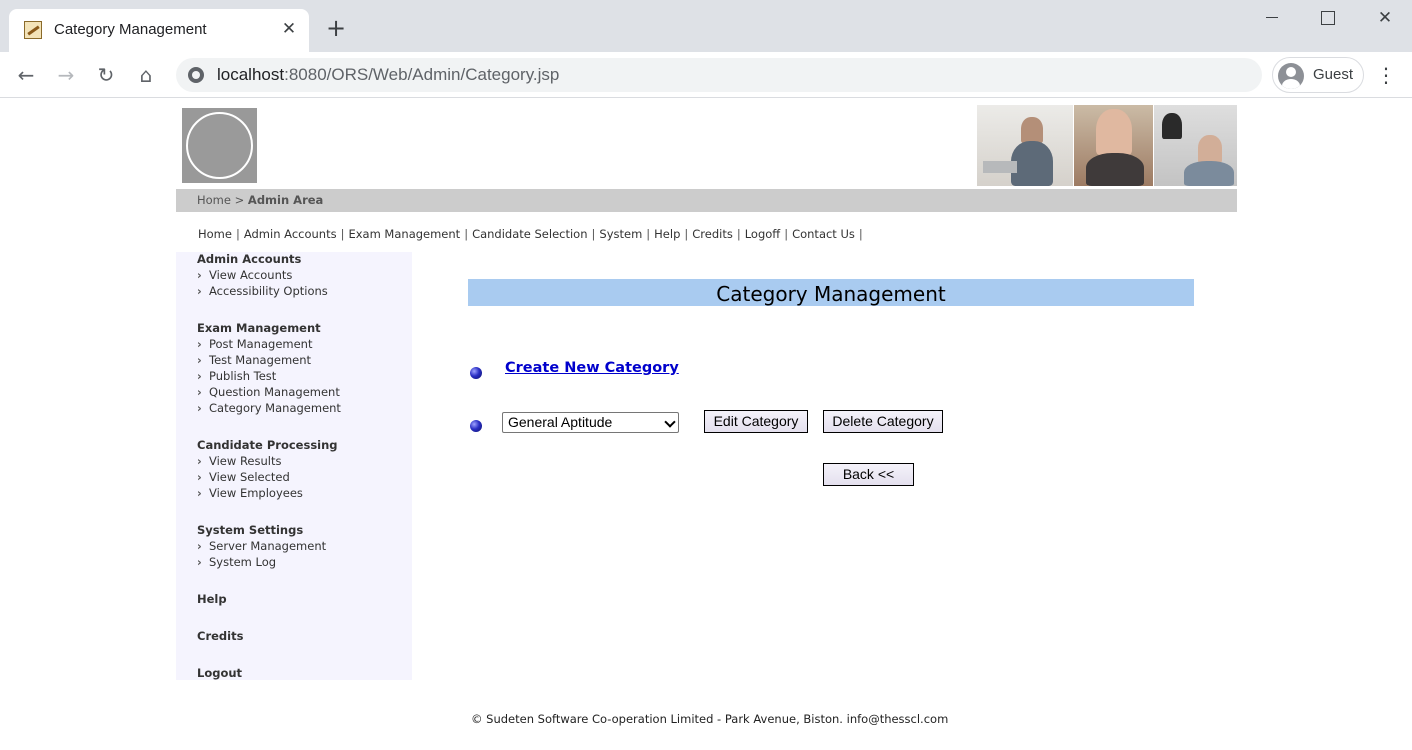 The width and height of the screenshot is (1412, 750). I want to click on browser-tab: Category Management ✕, so click(159, 30).